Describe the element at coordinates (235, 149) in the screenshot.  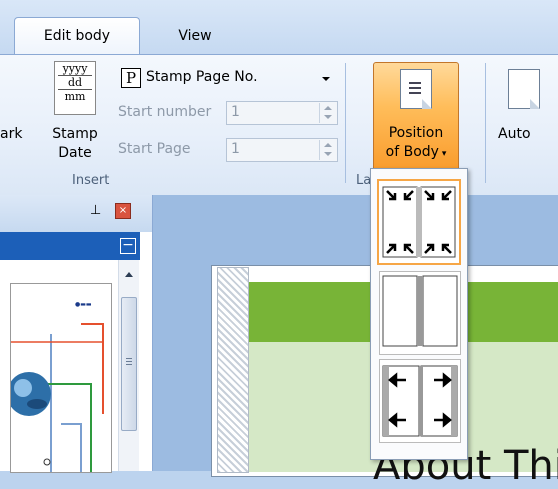
I see `start-page-value: 1` at that location.